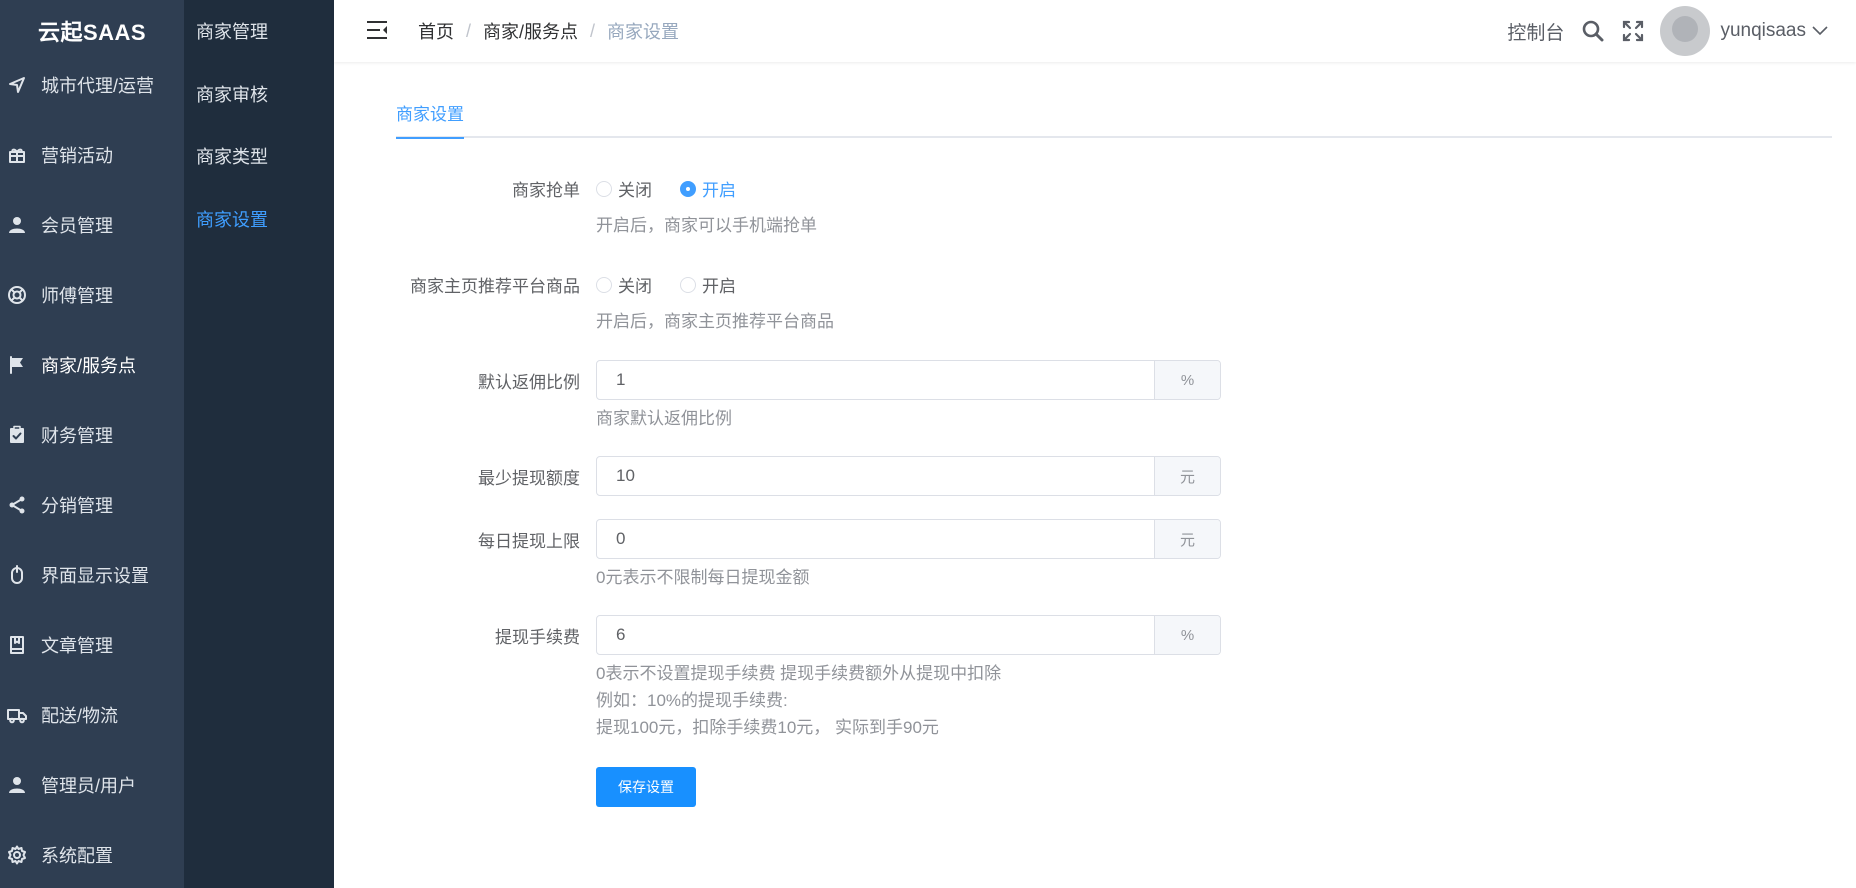 Image resolution: width=1856 pixels, height=888 pixels. What do you see at coordinates (89, 786) in the screenshot?
I see `sidebar-item-label: 管理员/用户` at bounding box center [89, 786].